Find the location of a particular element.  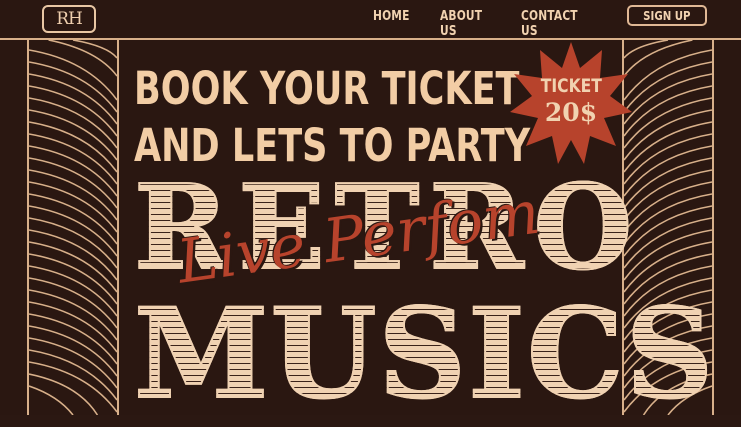

sign-up-button: SIGN UP is located at coordinates (667, 15).